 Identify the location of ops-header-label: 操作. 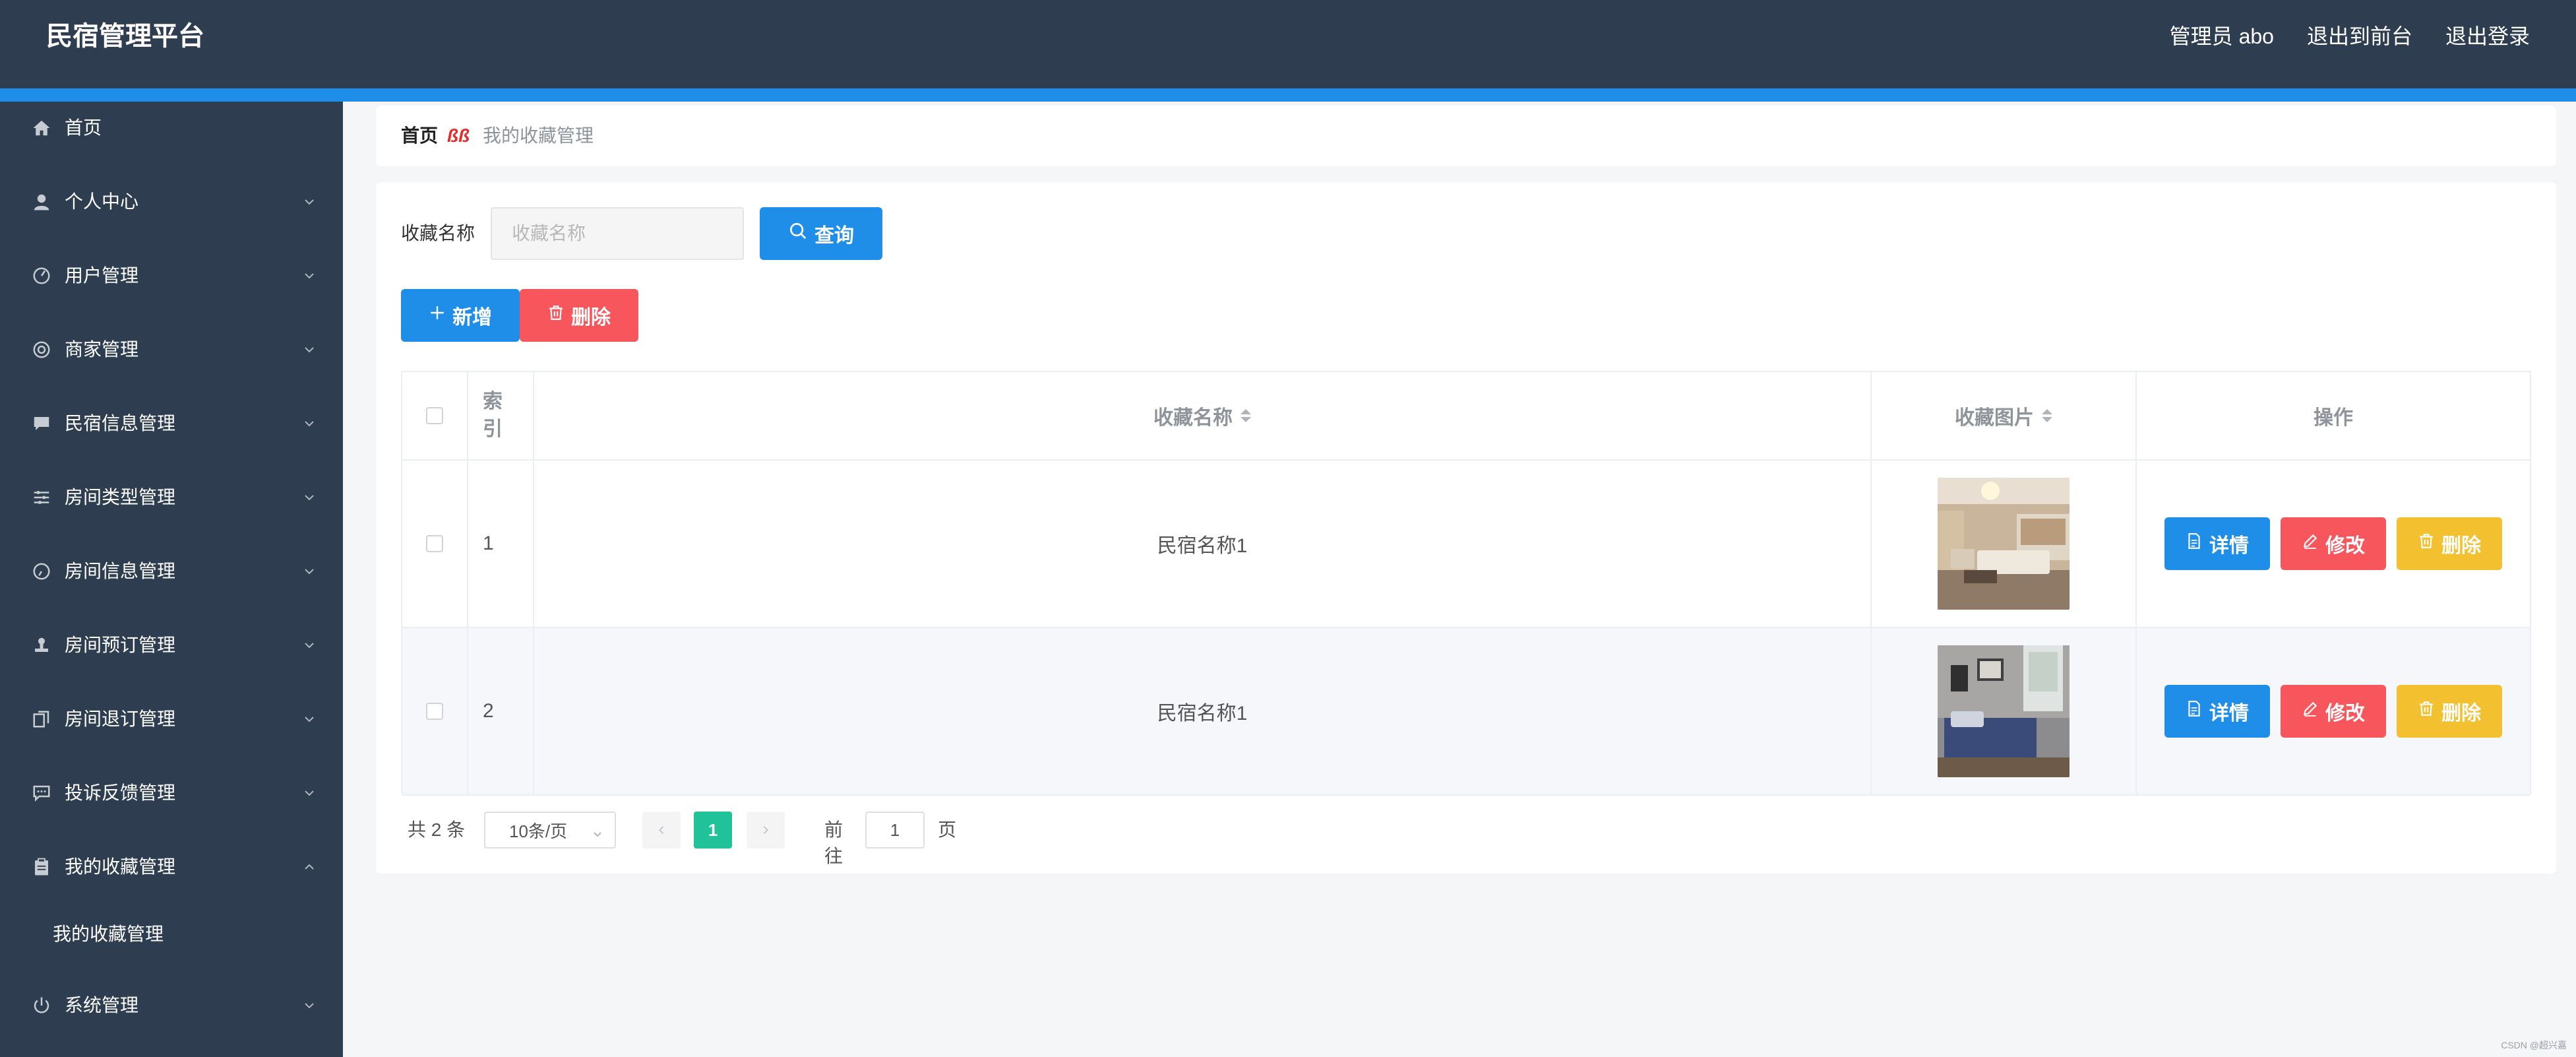
(2333, 418).